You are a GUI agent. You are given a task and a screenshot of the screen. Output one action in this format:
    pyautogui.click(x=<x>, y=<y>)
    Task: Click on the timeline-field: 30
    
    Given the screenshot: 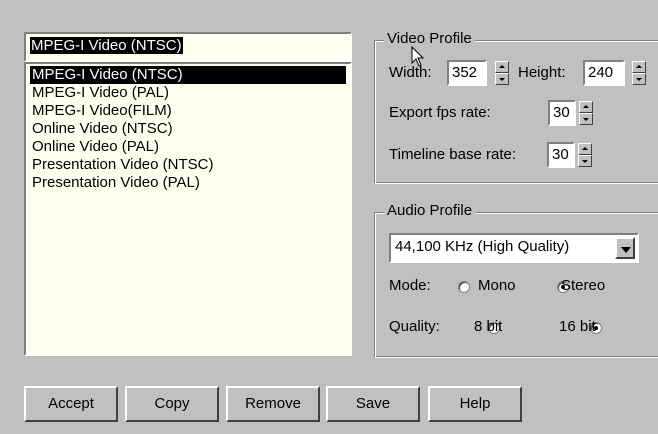 What is the action you would take?
    pyautogui.click(x=561, y=155)
    